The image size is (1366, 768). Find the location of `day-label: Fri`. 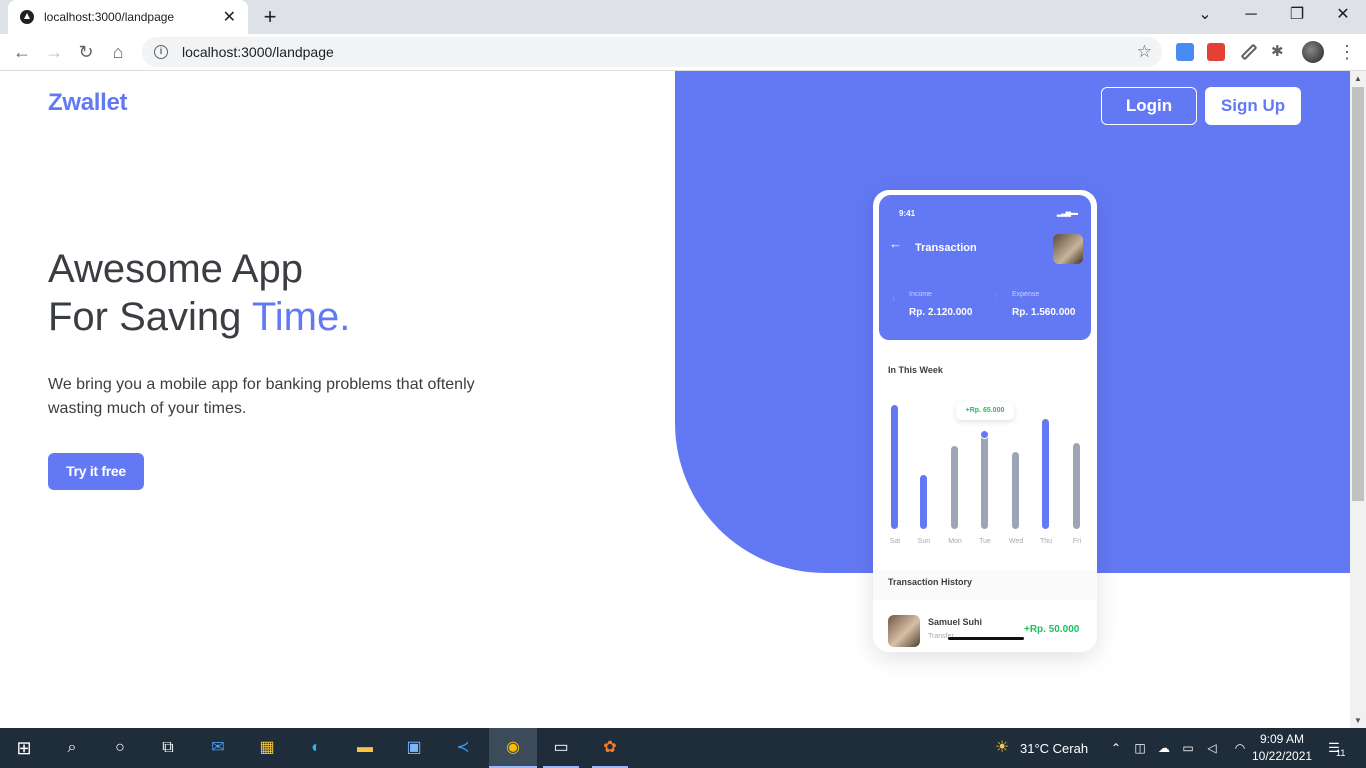

day-label: Fri is located at coordinates (1077, 541).